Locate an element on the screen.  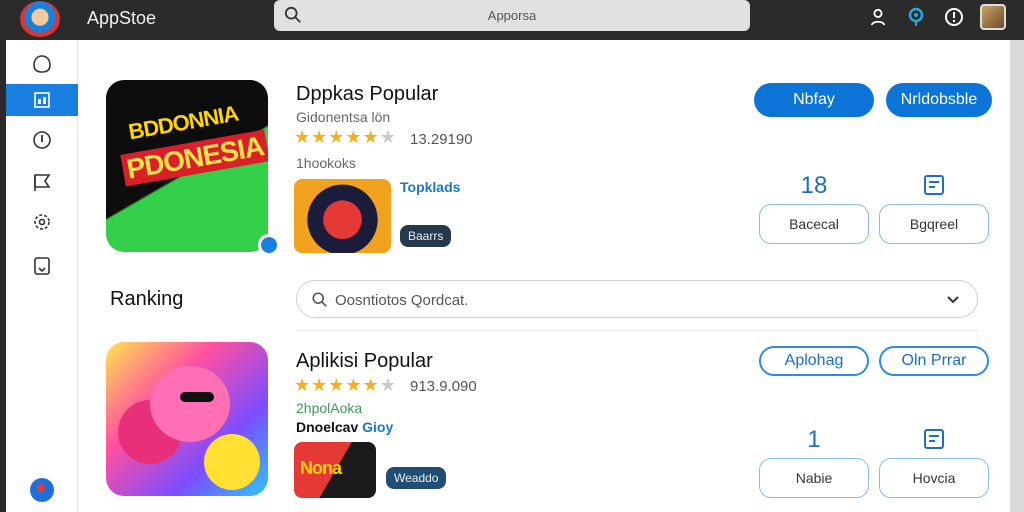
download-count: 2hpolAoka is located at coordinates (329, 408).